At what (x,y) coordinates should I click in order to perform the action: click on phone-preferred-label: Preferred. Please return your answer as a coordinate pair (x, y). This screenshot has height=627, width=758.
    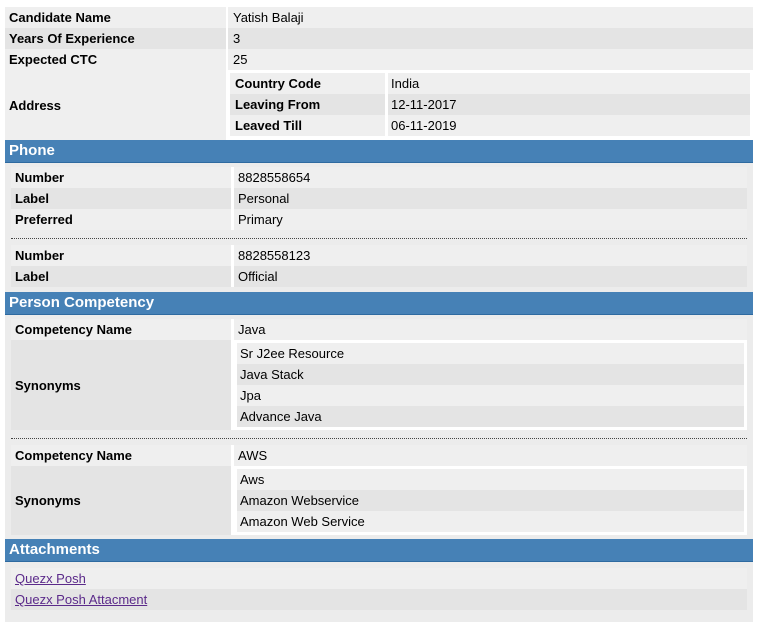
    Looking at the image, I should click on (44, 219).